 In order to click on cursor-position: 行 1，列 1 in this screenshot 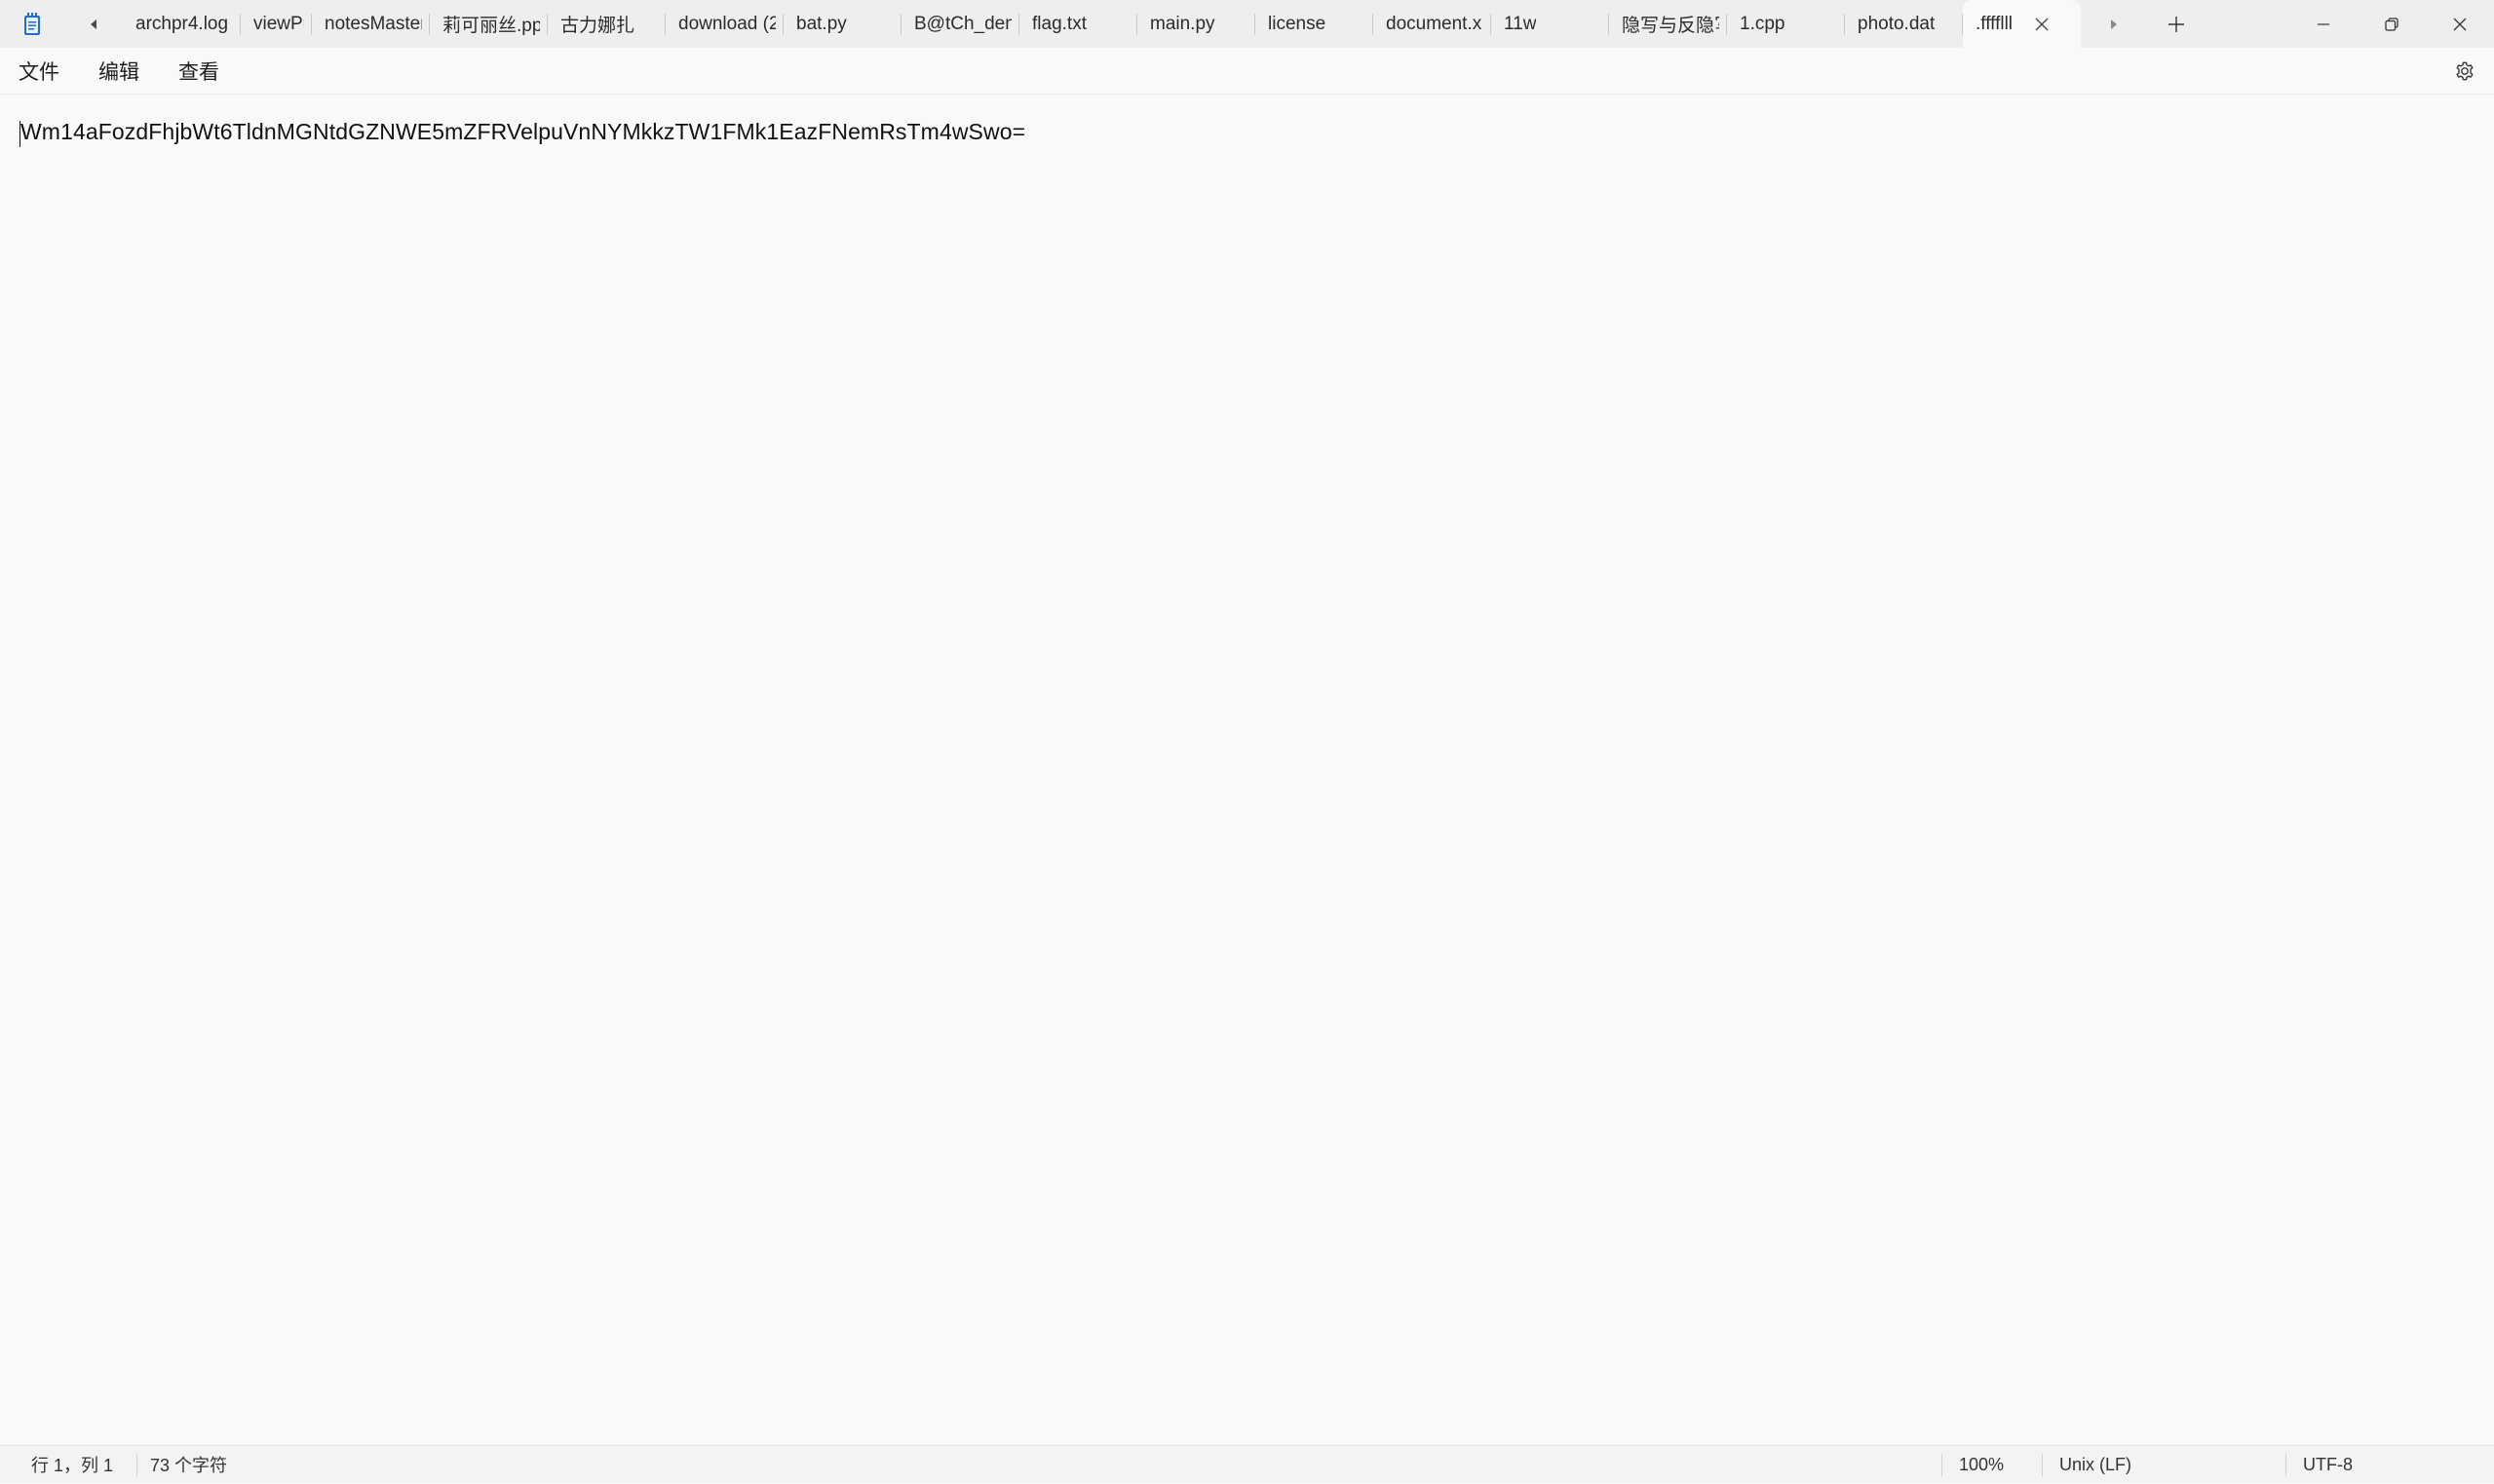, I will do `click(68, 1465)`.